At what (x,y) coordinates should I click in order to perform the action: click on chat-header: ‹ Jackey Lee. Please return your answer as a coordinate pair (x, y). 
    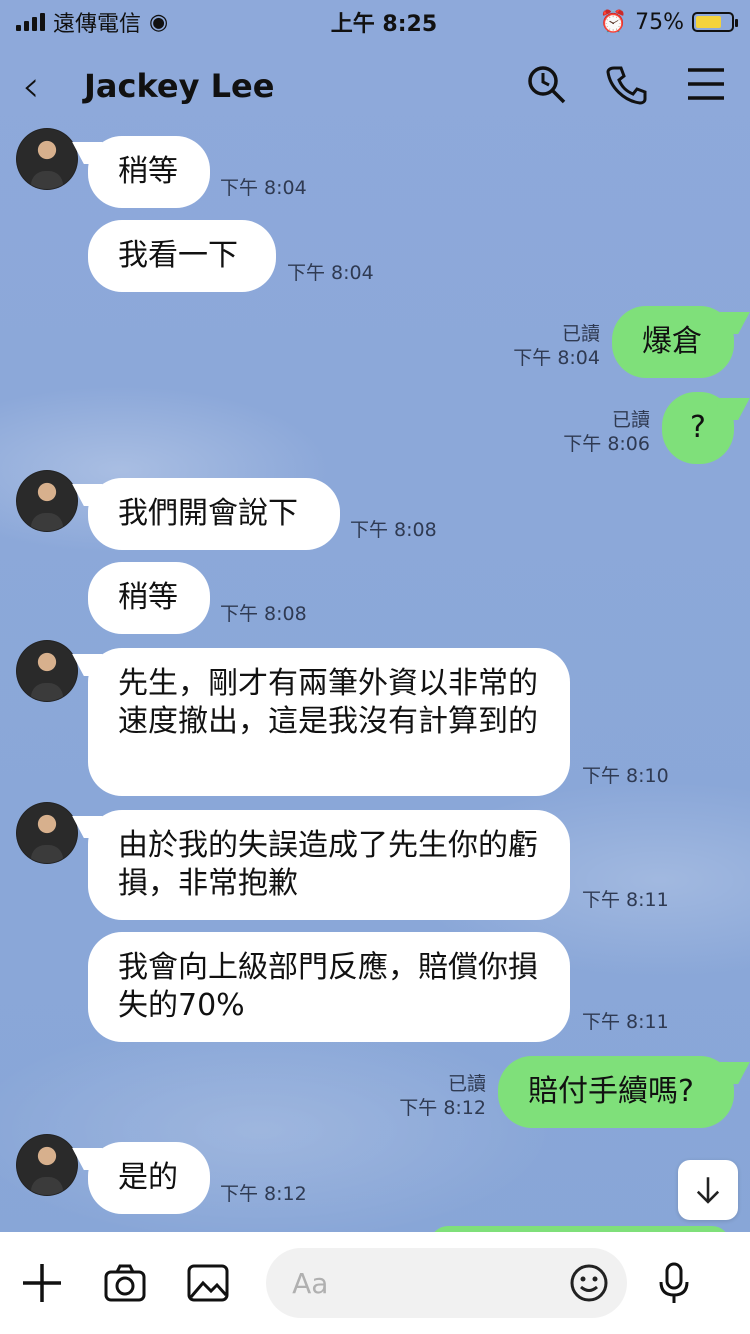
    Looking at the image, I should click on (375, 86).